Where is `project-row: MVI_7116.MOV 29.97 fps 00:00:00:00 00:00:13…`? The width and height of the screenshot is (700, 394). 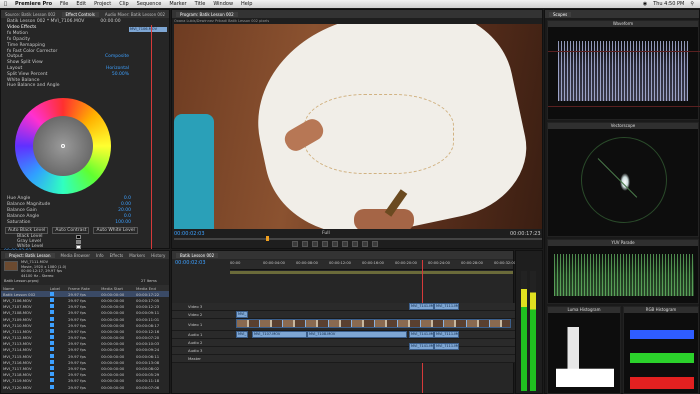 project-row: MVI_7116.MOV 29.97 fps 00:00:00:00 00:00:13… is located at coordinates (85, 362).